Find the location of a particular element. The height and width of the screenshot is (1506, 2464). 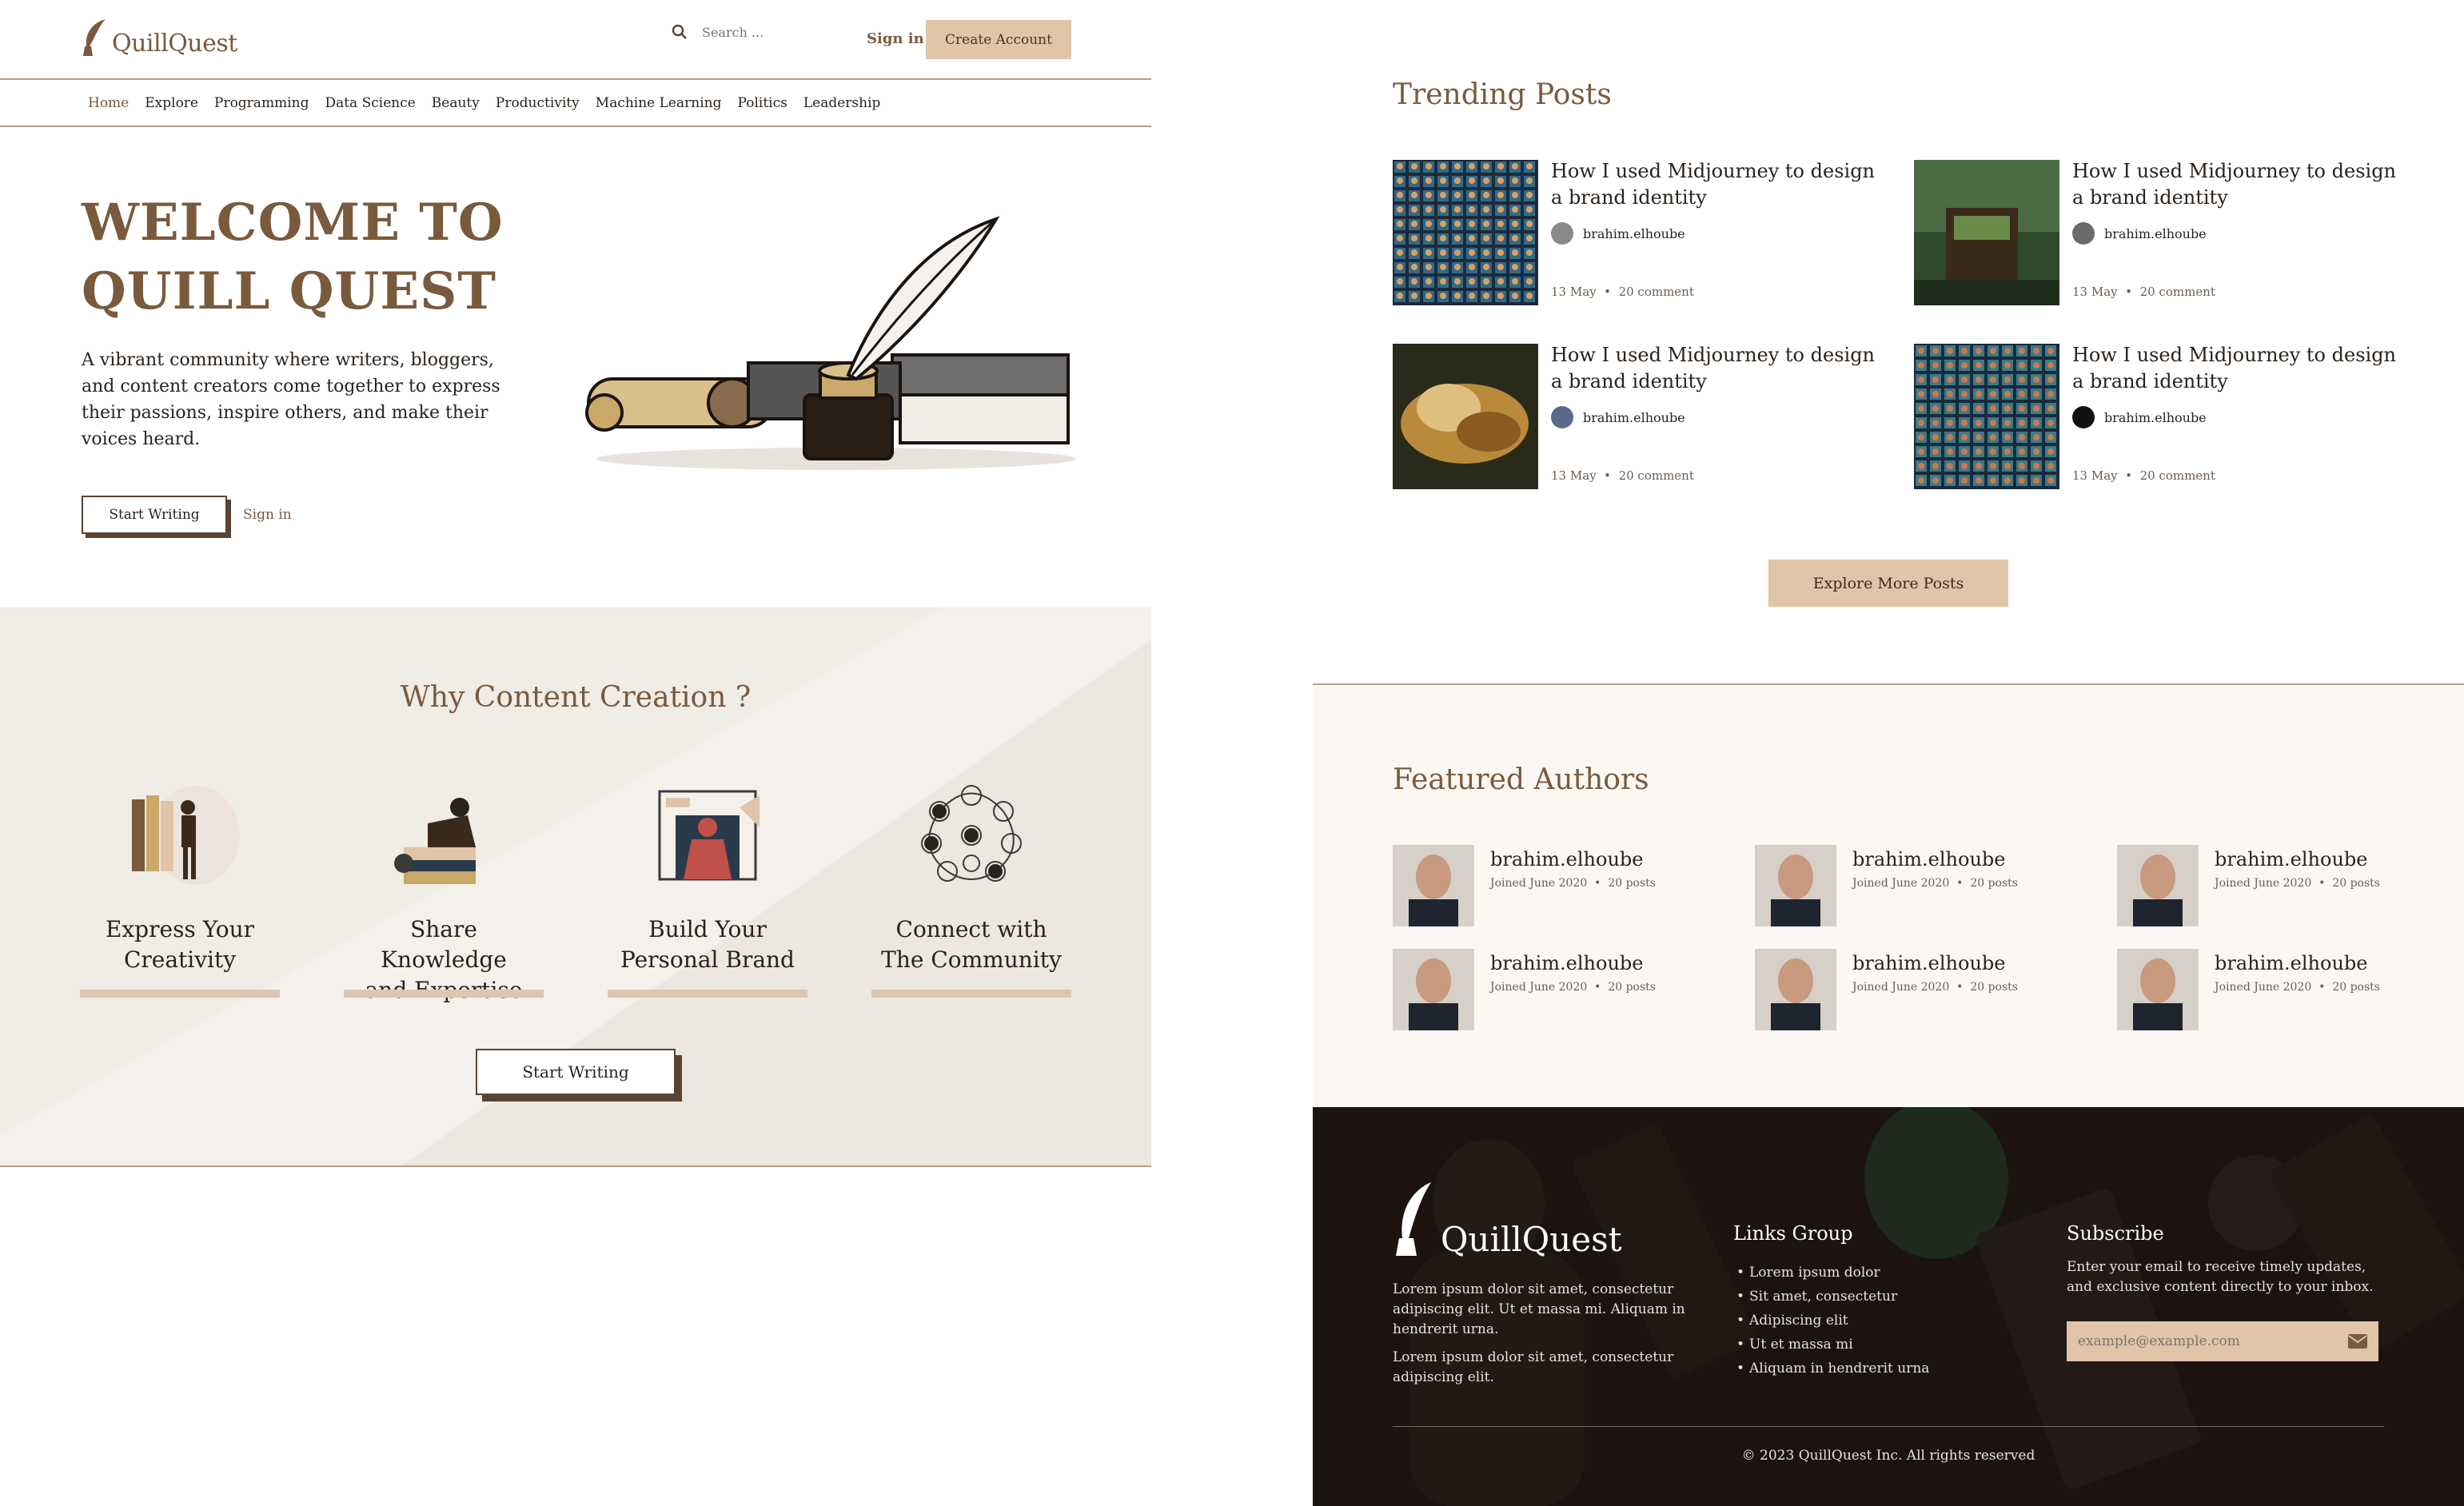

site-header: QuillQuest Sign in Create Account is located at coordinates (575, 40).